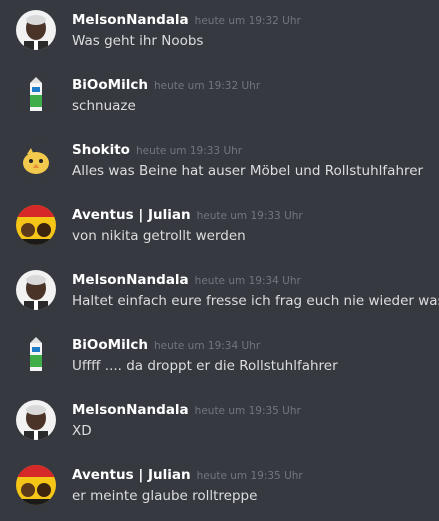  I want to click on message-header: Aventus | Julian heute um 19:35 Uhr, so click(187, 475).